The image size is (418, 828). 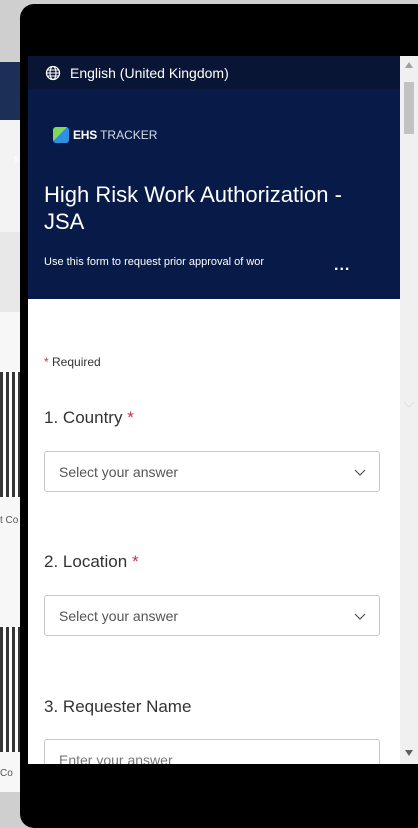 I want to click on required-text: Required, so click(x=76, y=362).